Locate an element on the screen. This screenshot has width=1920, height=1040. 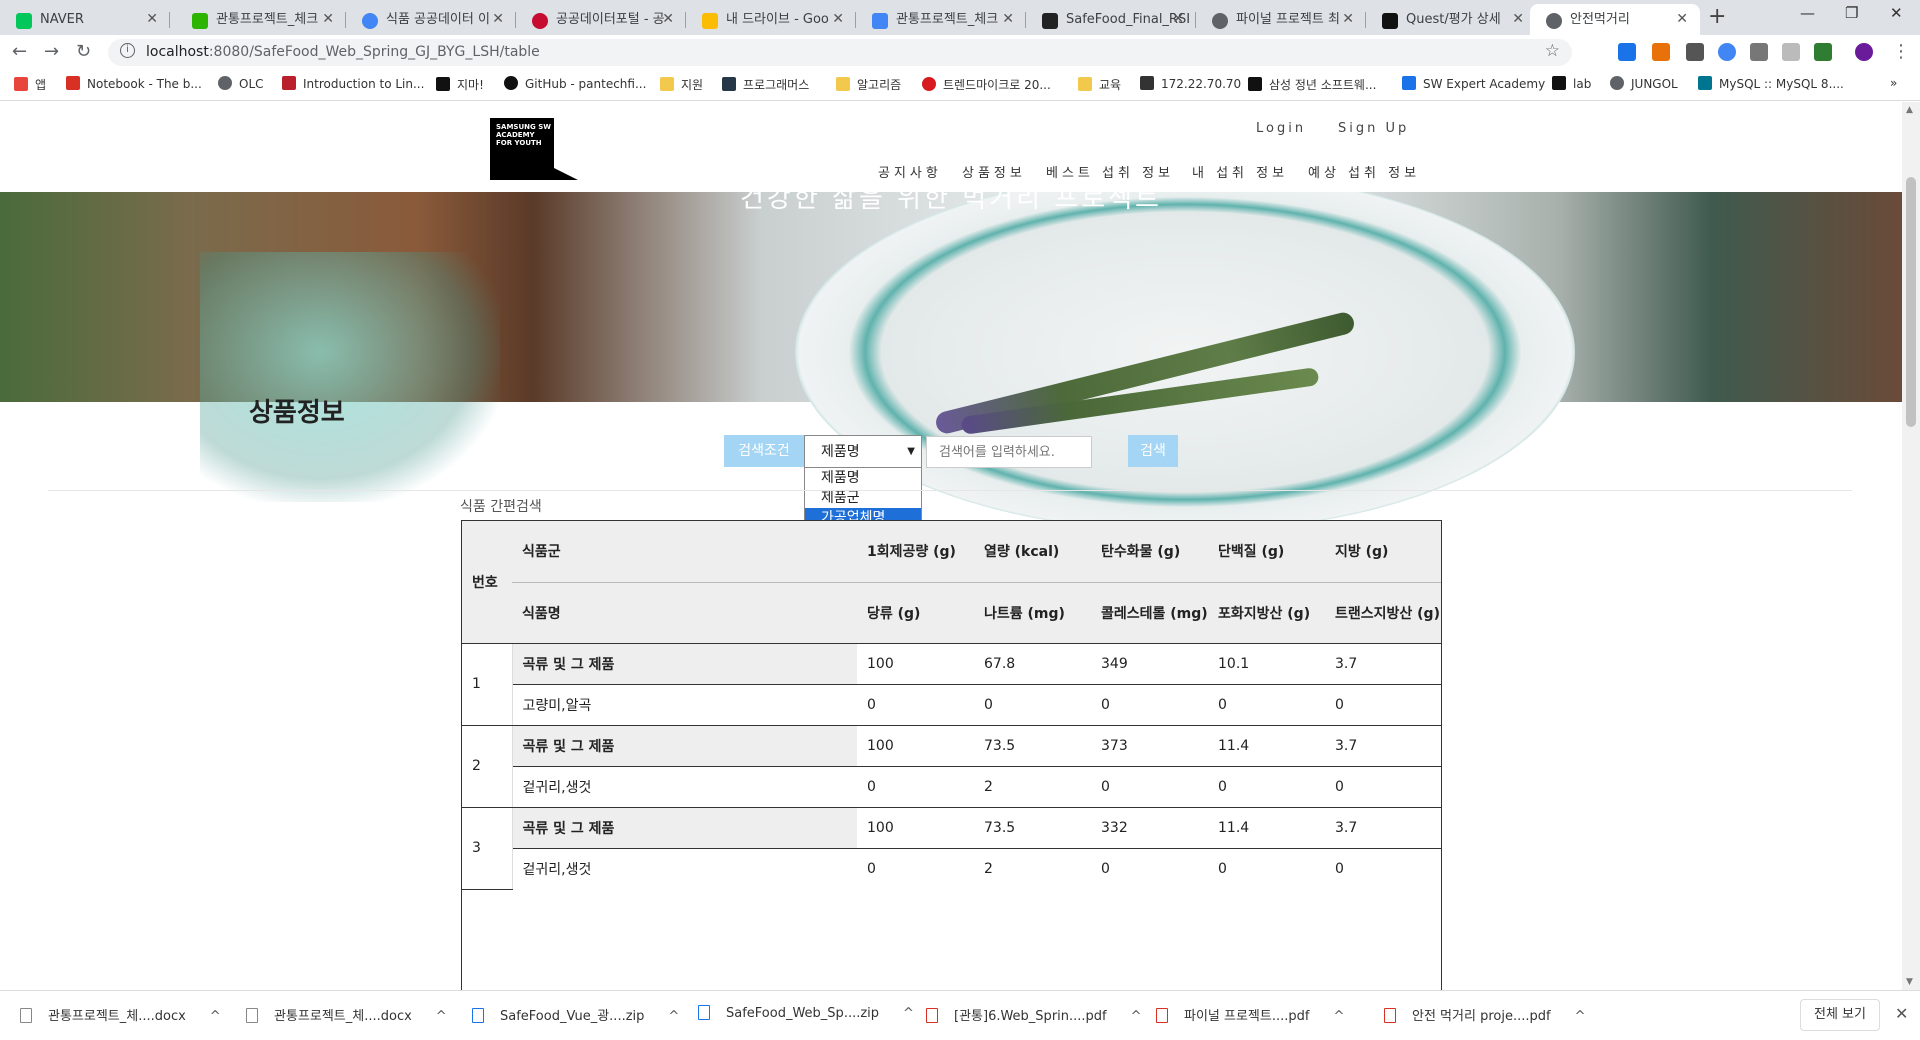
search-condition-select: 제품명 ▼ is located at coordinates (863, 452).